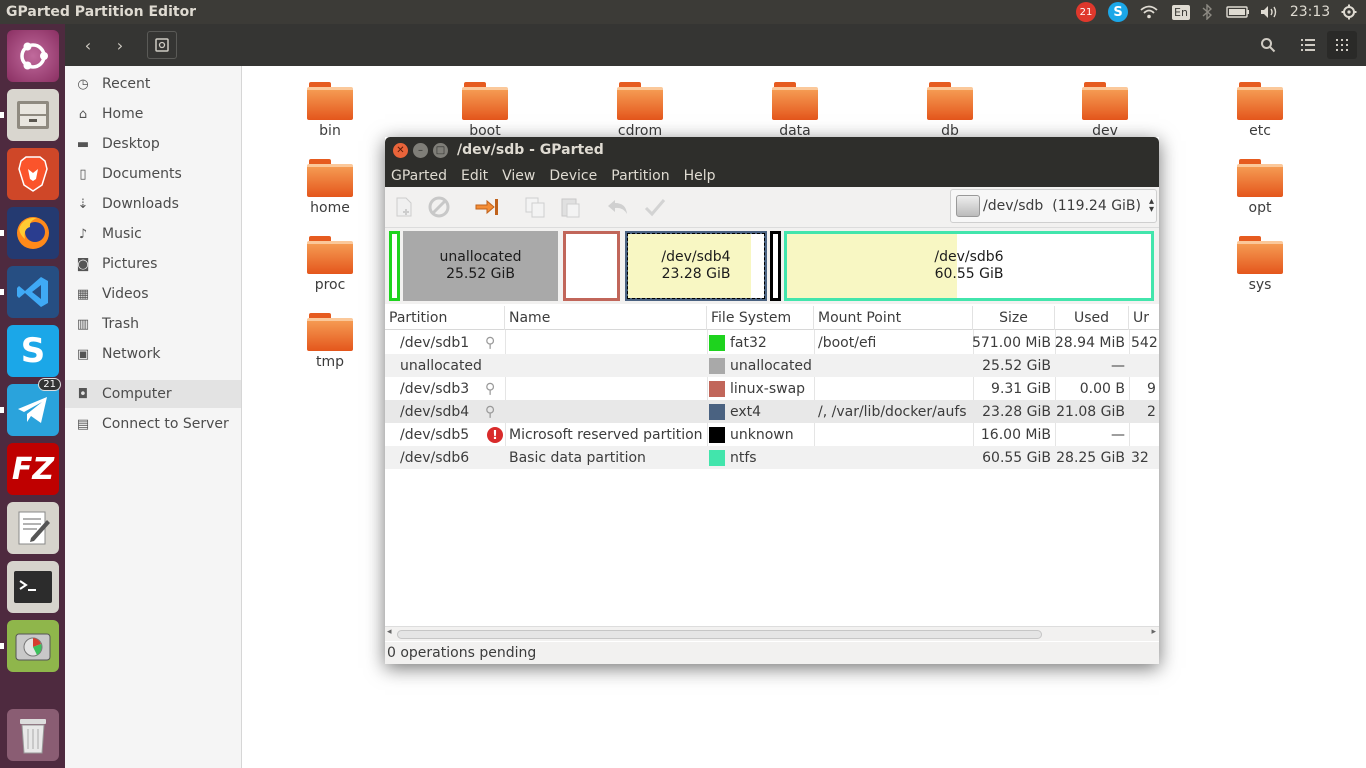  Describe the element at coordinates (445, 318) in the screenshot. I see `column-header-partition: Partition` at that location.